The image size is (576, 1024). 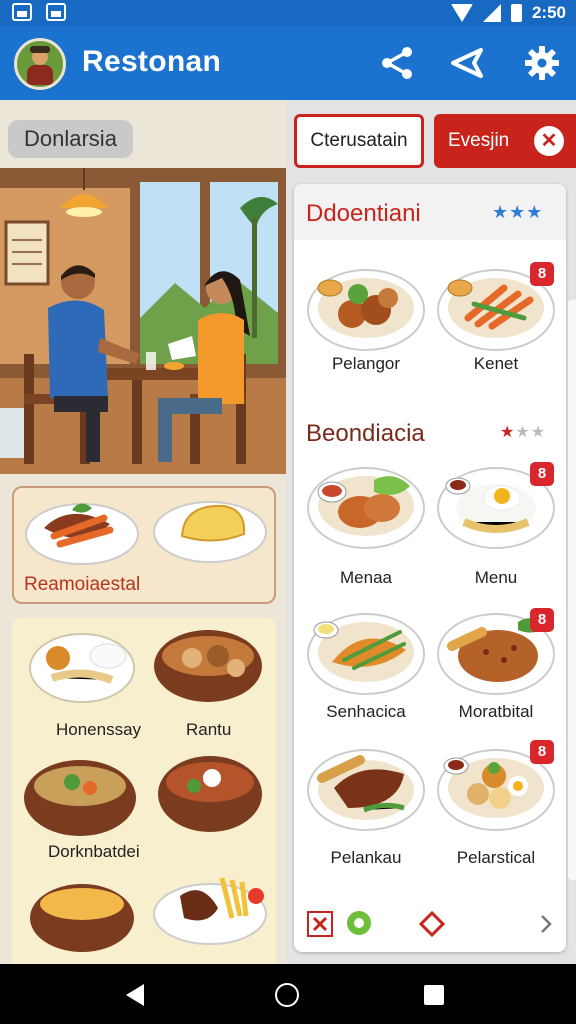 I want to click on grid-icon, so click(x=320, y=924).